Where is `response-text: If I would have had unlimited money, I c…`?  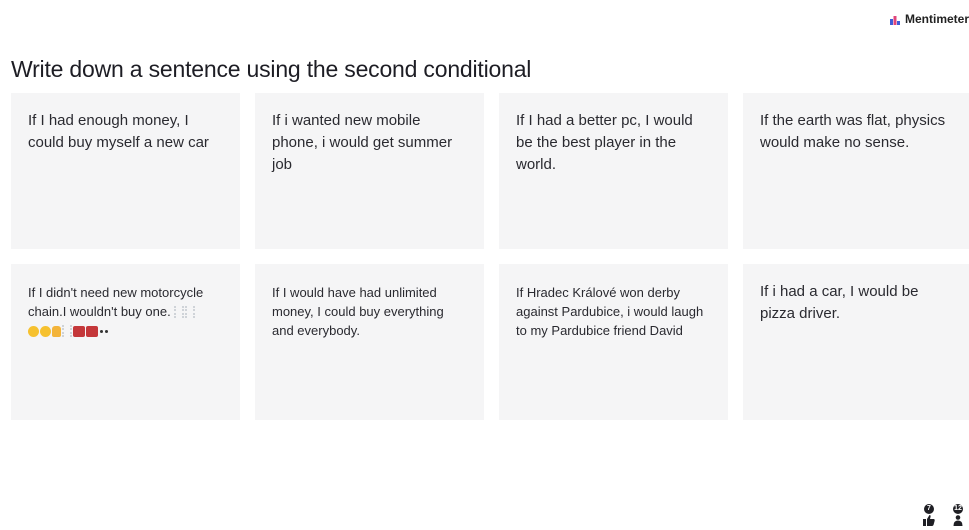
response-text: If I would have had unlimited money, I c… is located at coordinates (358, 311).